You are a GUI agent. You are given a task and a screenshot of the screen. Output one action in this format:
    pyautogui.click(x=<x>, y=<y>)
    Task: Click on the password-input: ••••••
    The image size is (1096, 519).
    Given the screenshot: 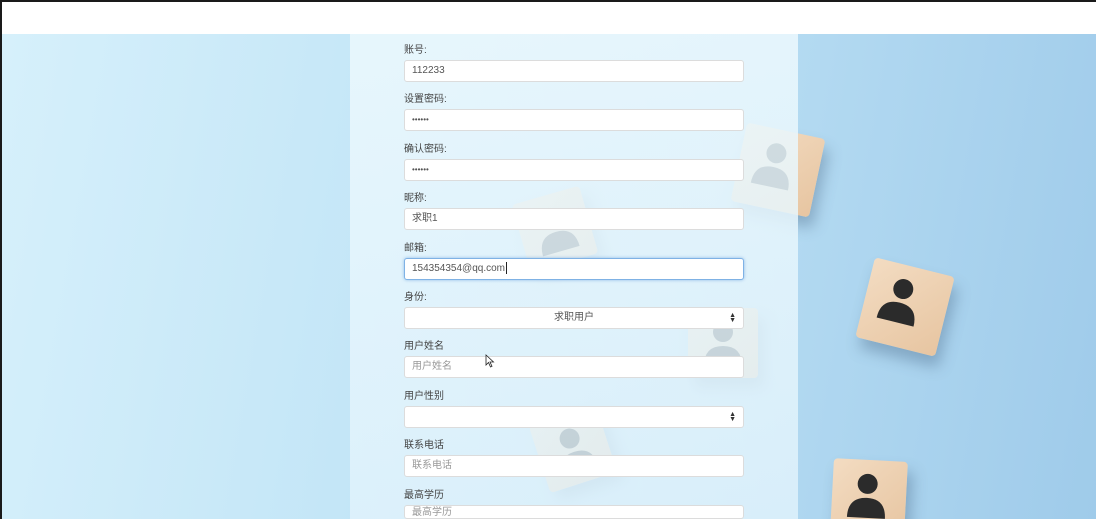 What is the action you would take?
    pyautogui.click(x=574, y=120)
    